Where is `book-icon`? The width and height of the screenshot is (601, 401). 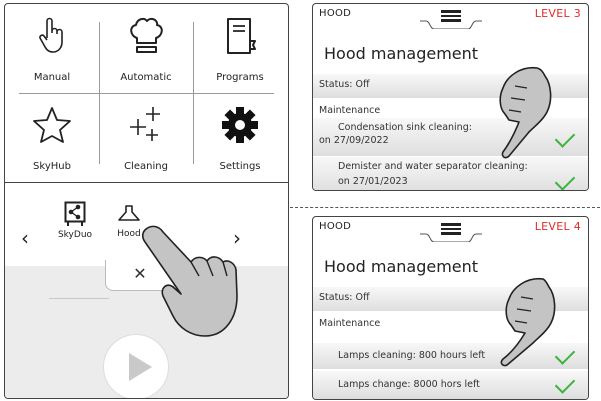 book-icon is located at coordinates (241, 36).